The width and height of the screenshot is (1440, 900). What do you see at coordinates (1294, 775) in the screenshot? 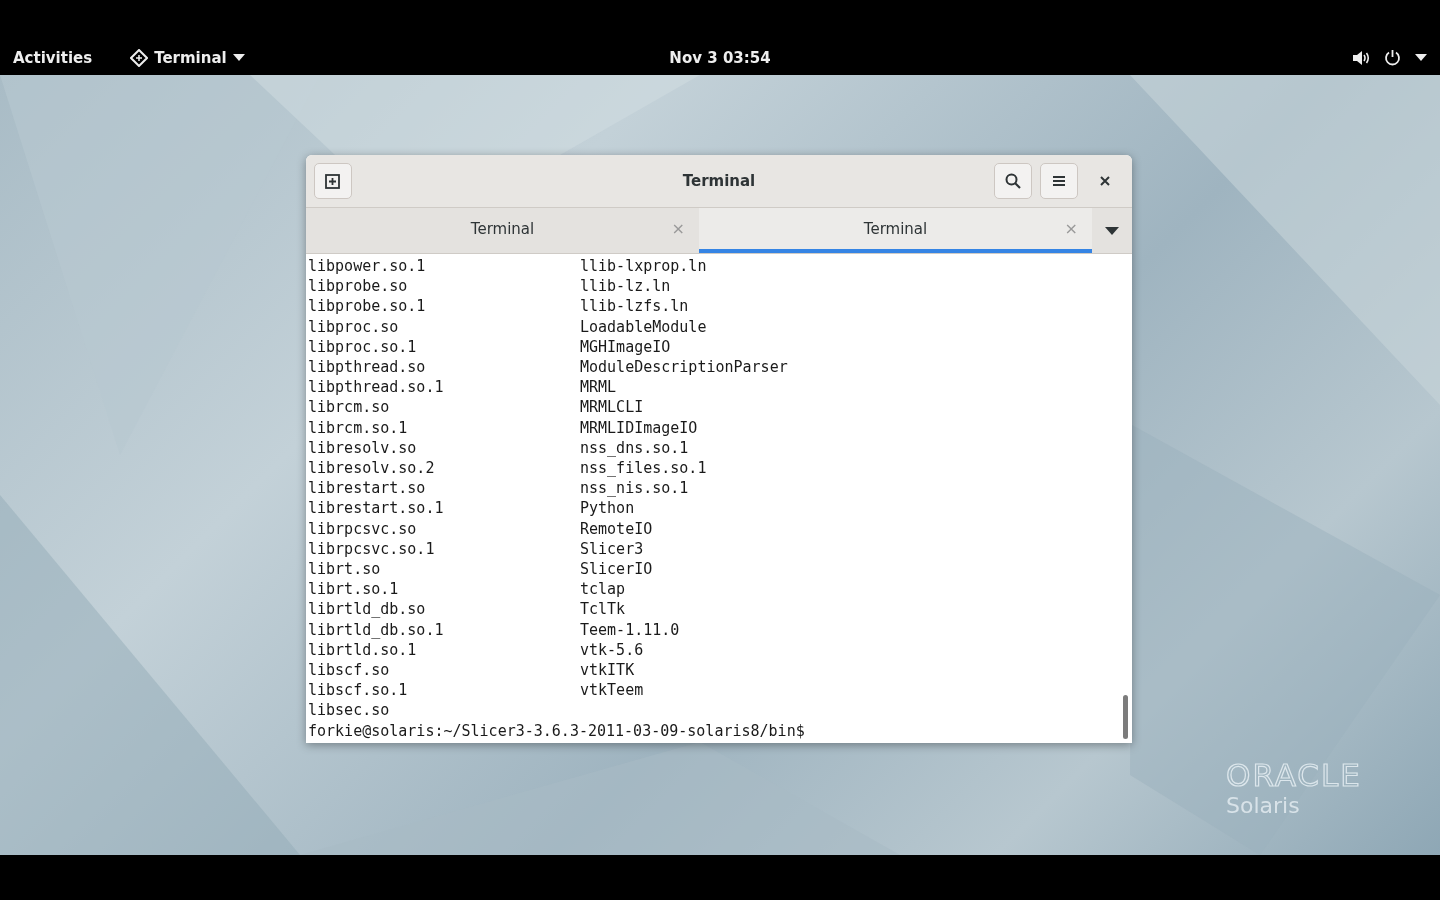
I see `brand-logo: ORACLE` at bounding box center [1294, 775].